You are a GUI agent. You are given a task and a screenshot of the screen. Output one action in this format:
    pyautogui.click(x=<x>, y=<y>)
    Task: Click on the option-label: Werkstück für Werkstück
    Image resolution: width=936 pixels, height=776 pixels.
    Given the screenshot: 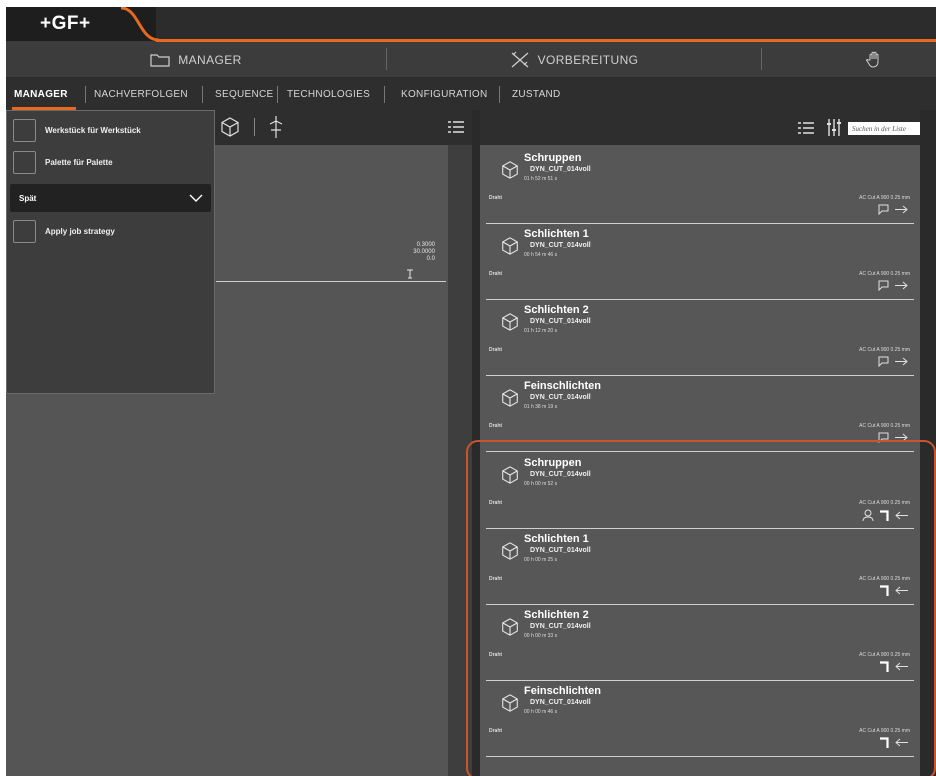 What is the action you would take?
    pyautogui.click(x=93, y=130)
    